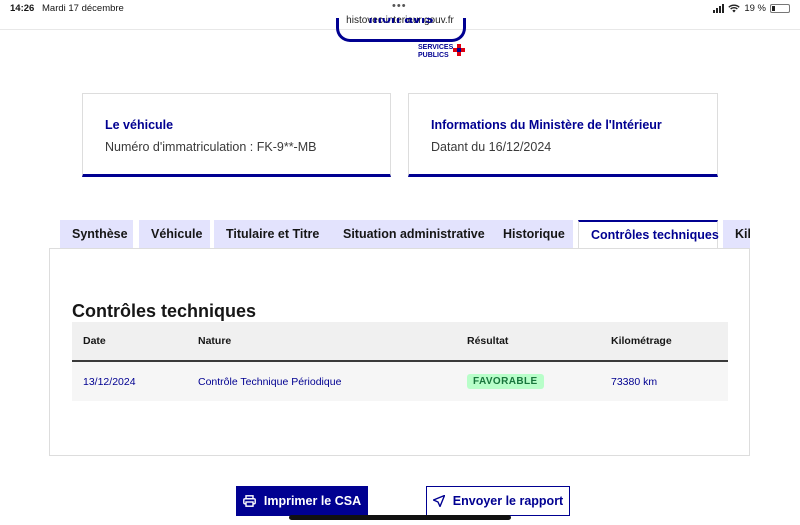 This screenshot has width=800, height=525. Describe the element at coordinates (641, 341) in the screenshot. I see `column-header-mileage: Kilométrage` at that location.